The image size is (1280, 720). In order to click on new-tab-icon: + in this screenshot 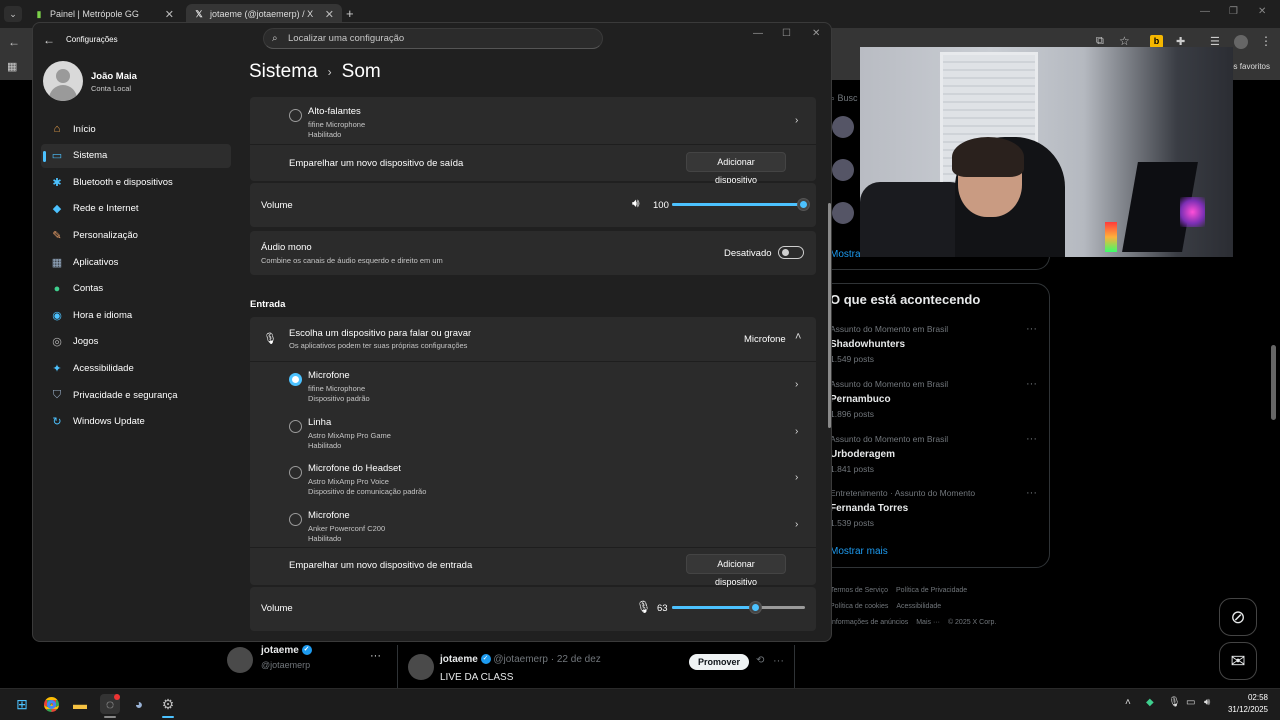, I will do `click(350, 13)`.